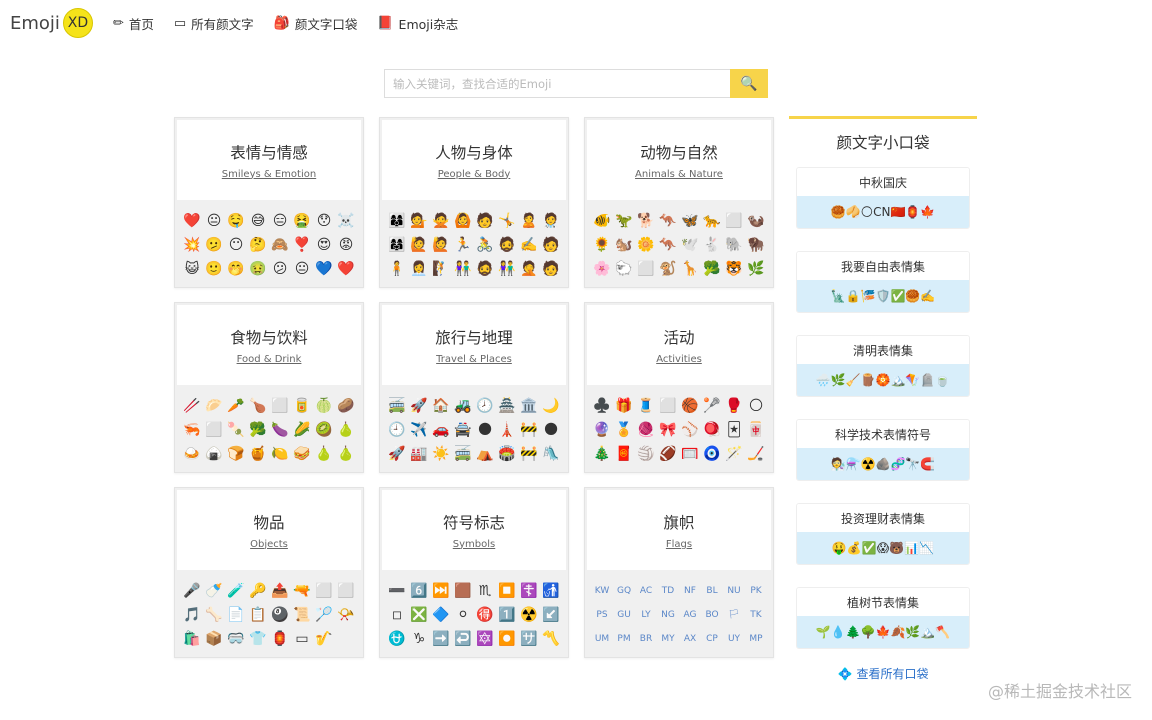  What do you see at coordinates (712, 430) in the screenshot?
I see `emoji-item: 🪀` at bounding box center [712, 430].